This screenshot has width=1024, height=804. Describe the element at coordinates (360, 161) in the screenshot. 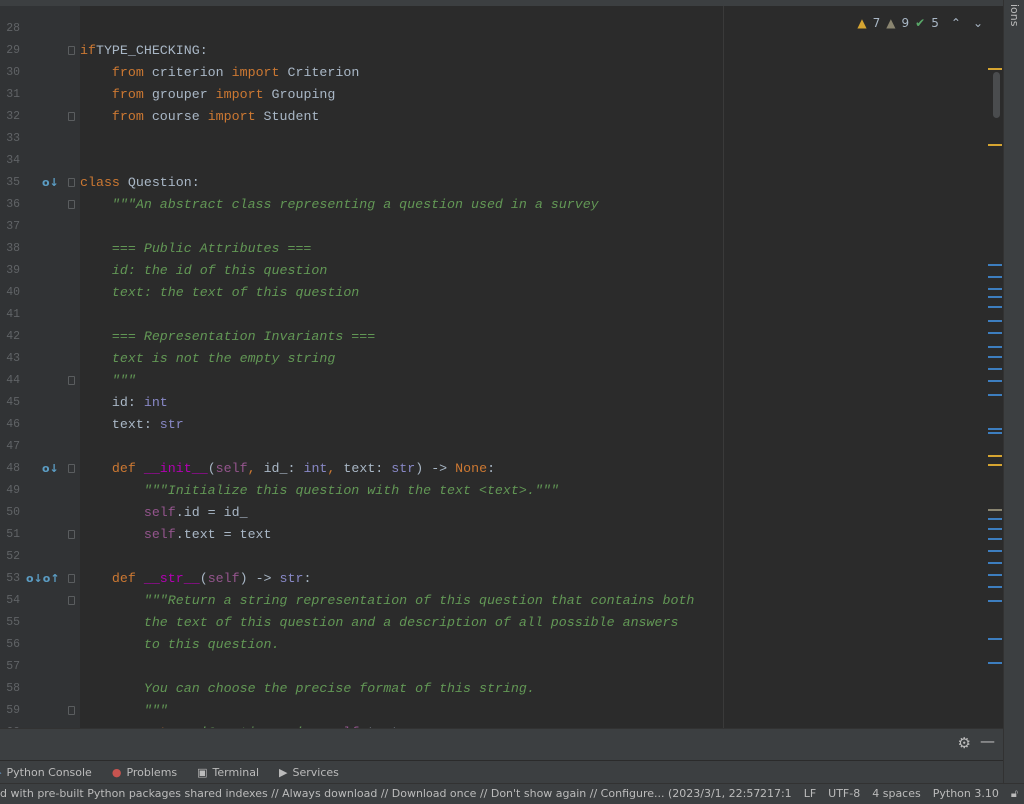

I see `code-line: 34` at that location.